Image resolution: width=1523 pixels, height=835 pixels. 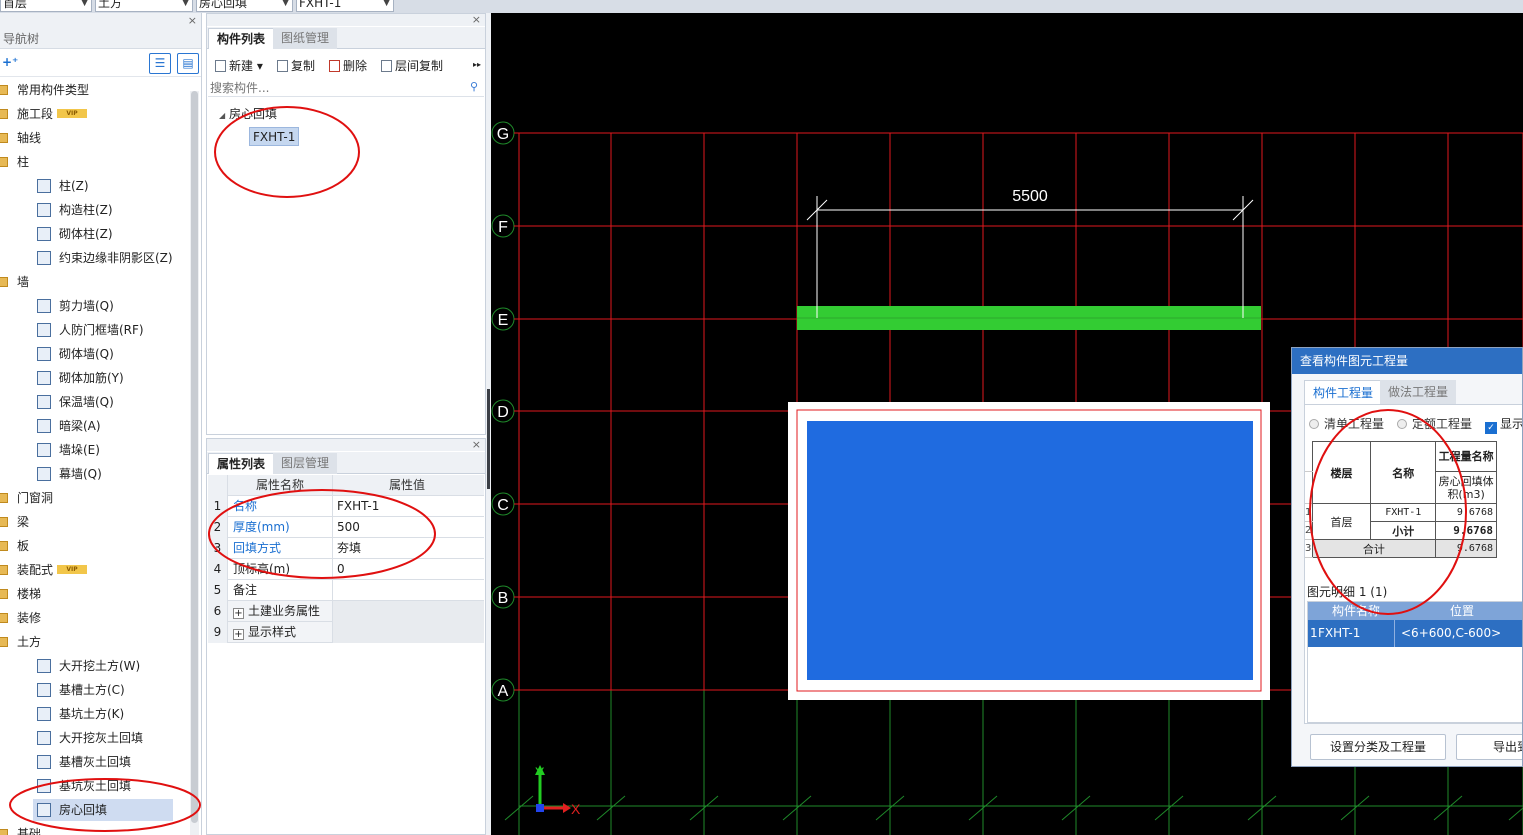 I want to click on detail-row-name: FXHT-1, so click(x=1339, y=633).